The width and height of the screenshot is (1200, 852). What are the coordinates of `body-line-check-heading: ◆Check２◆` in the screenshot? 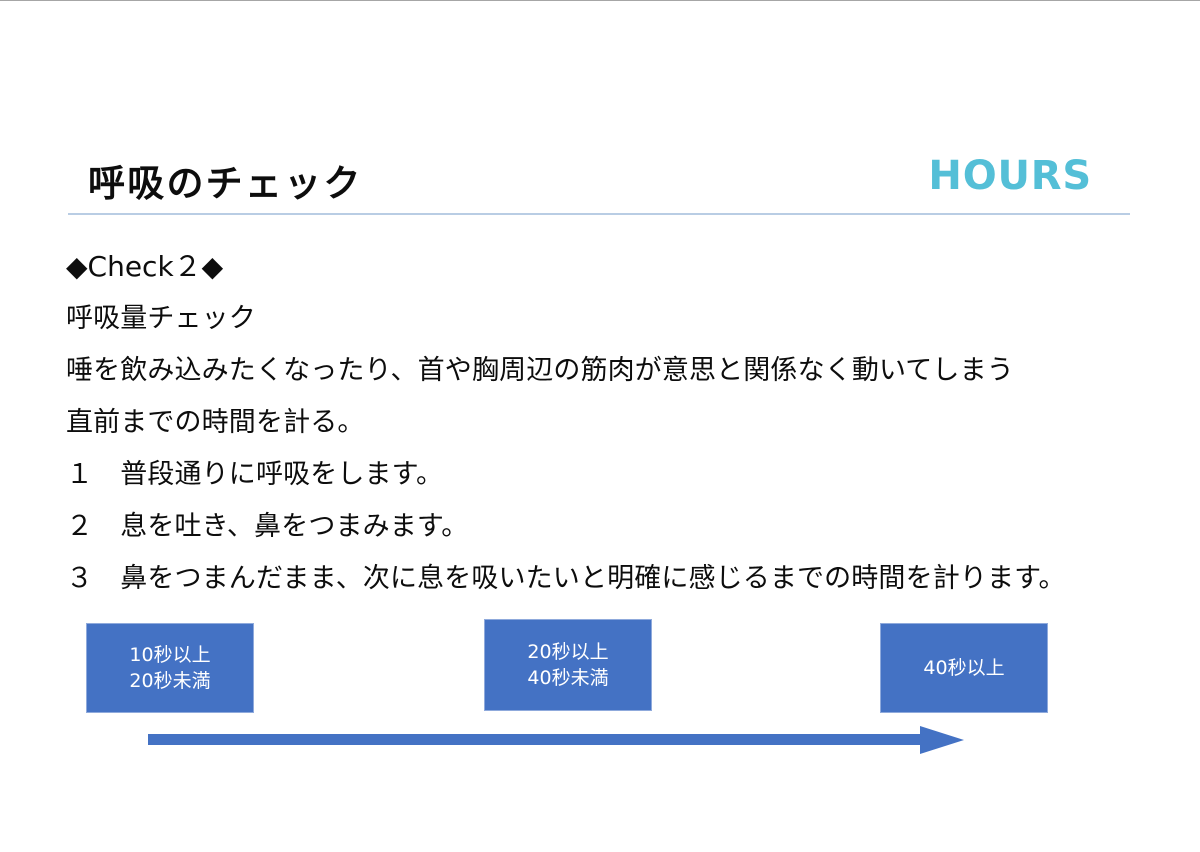 It's located at (145, 266).